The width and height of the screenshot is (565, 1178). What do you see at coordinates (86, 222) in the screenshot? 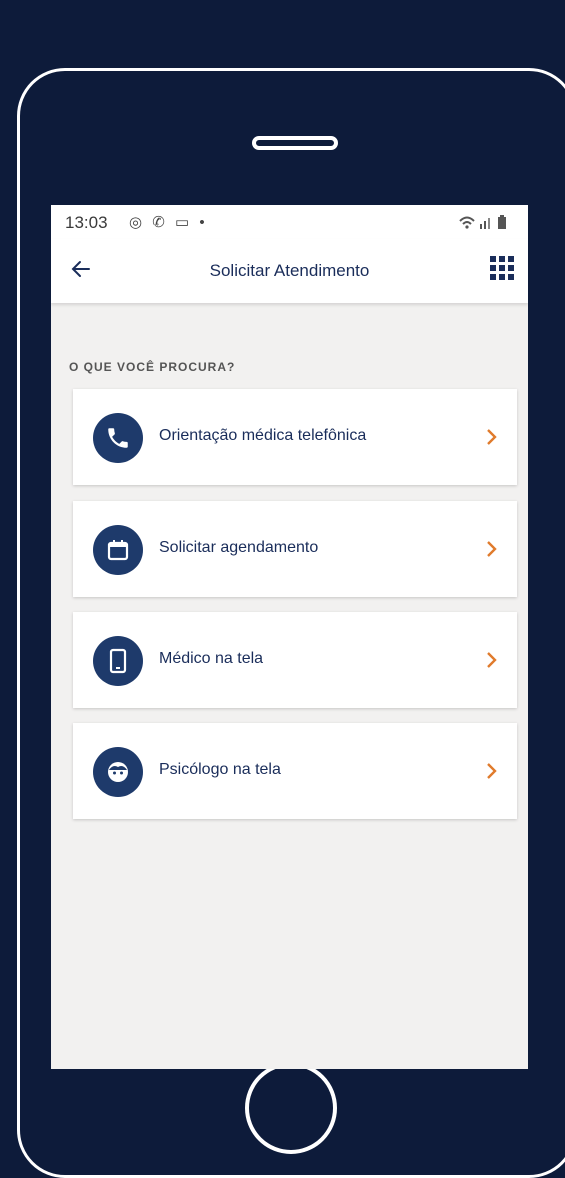
I see `status-time: 13:03` at bounding box center [86, 222].